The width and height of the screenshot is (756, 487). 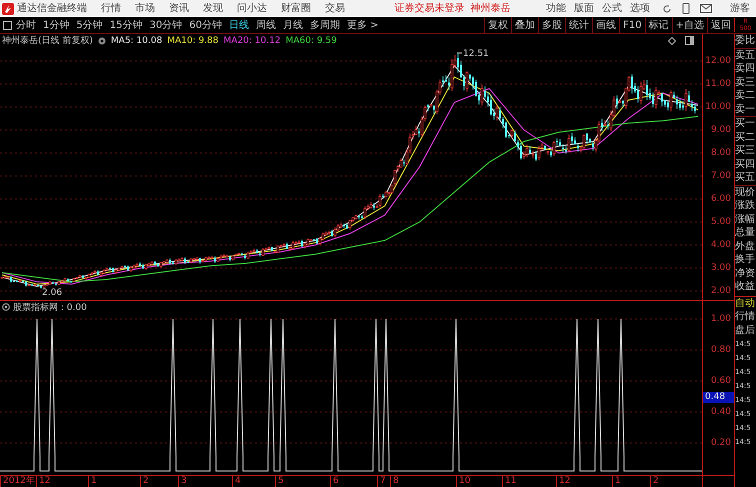 I want to click on quote-label: 卖二, so click(x=745, y=95).